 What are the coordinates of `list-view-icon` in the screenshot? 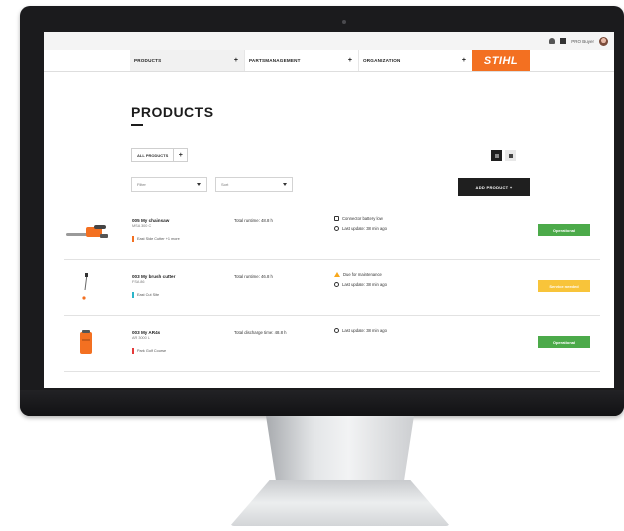 It's located at (510, 155).